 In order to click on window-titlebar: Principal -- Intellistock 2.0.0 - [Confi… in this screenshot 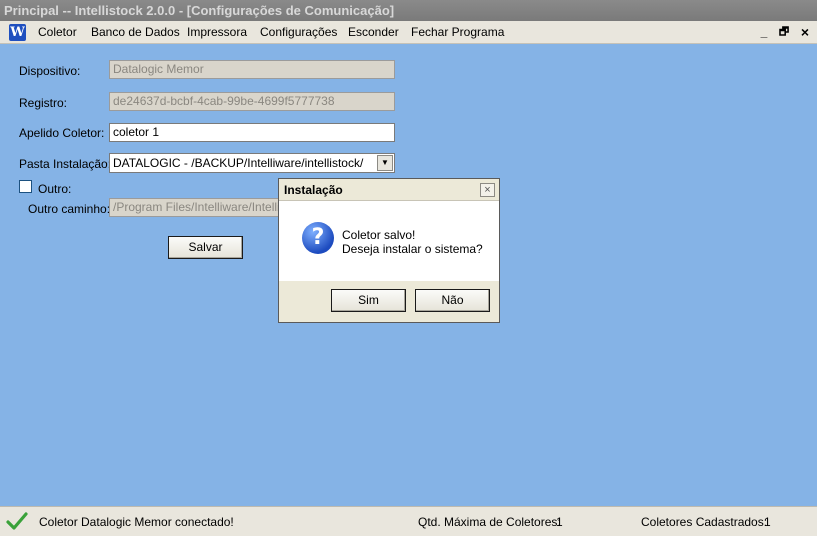, I will do `click(408, 10)`.